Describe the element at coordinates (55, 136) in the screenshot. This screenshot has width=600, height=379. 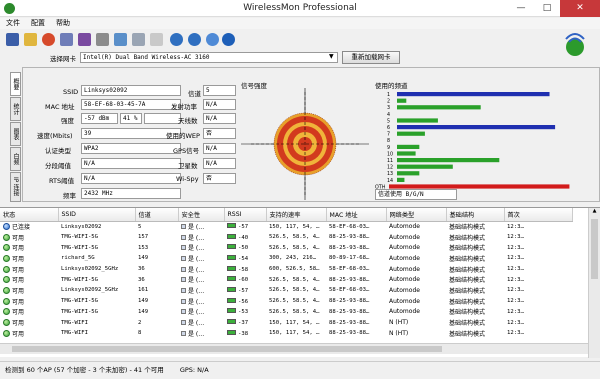
I see `speed-label: 速度(Mbits)` at that location.